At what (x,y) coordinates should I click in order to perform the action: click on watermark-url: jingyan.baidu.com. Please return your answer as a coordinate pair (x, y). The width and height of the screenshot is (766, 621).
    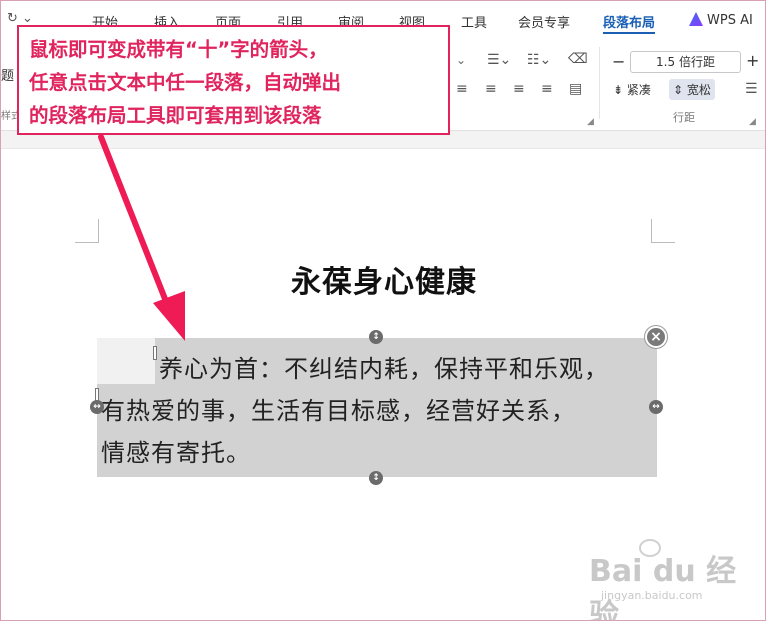
    Looking at the image, I should click on (652, 595).